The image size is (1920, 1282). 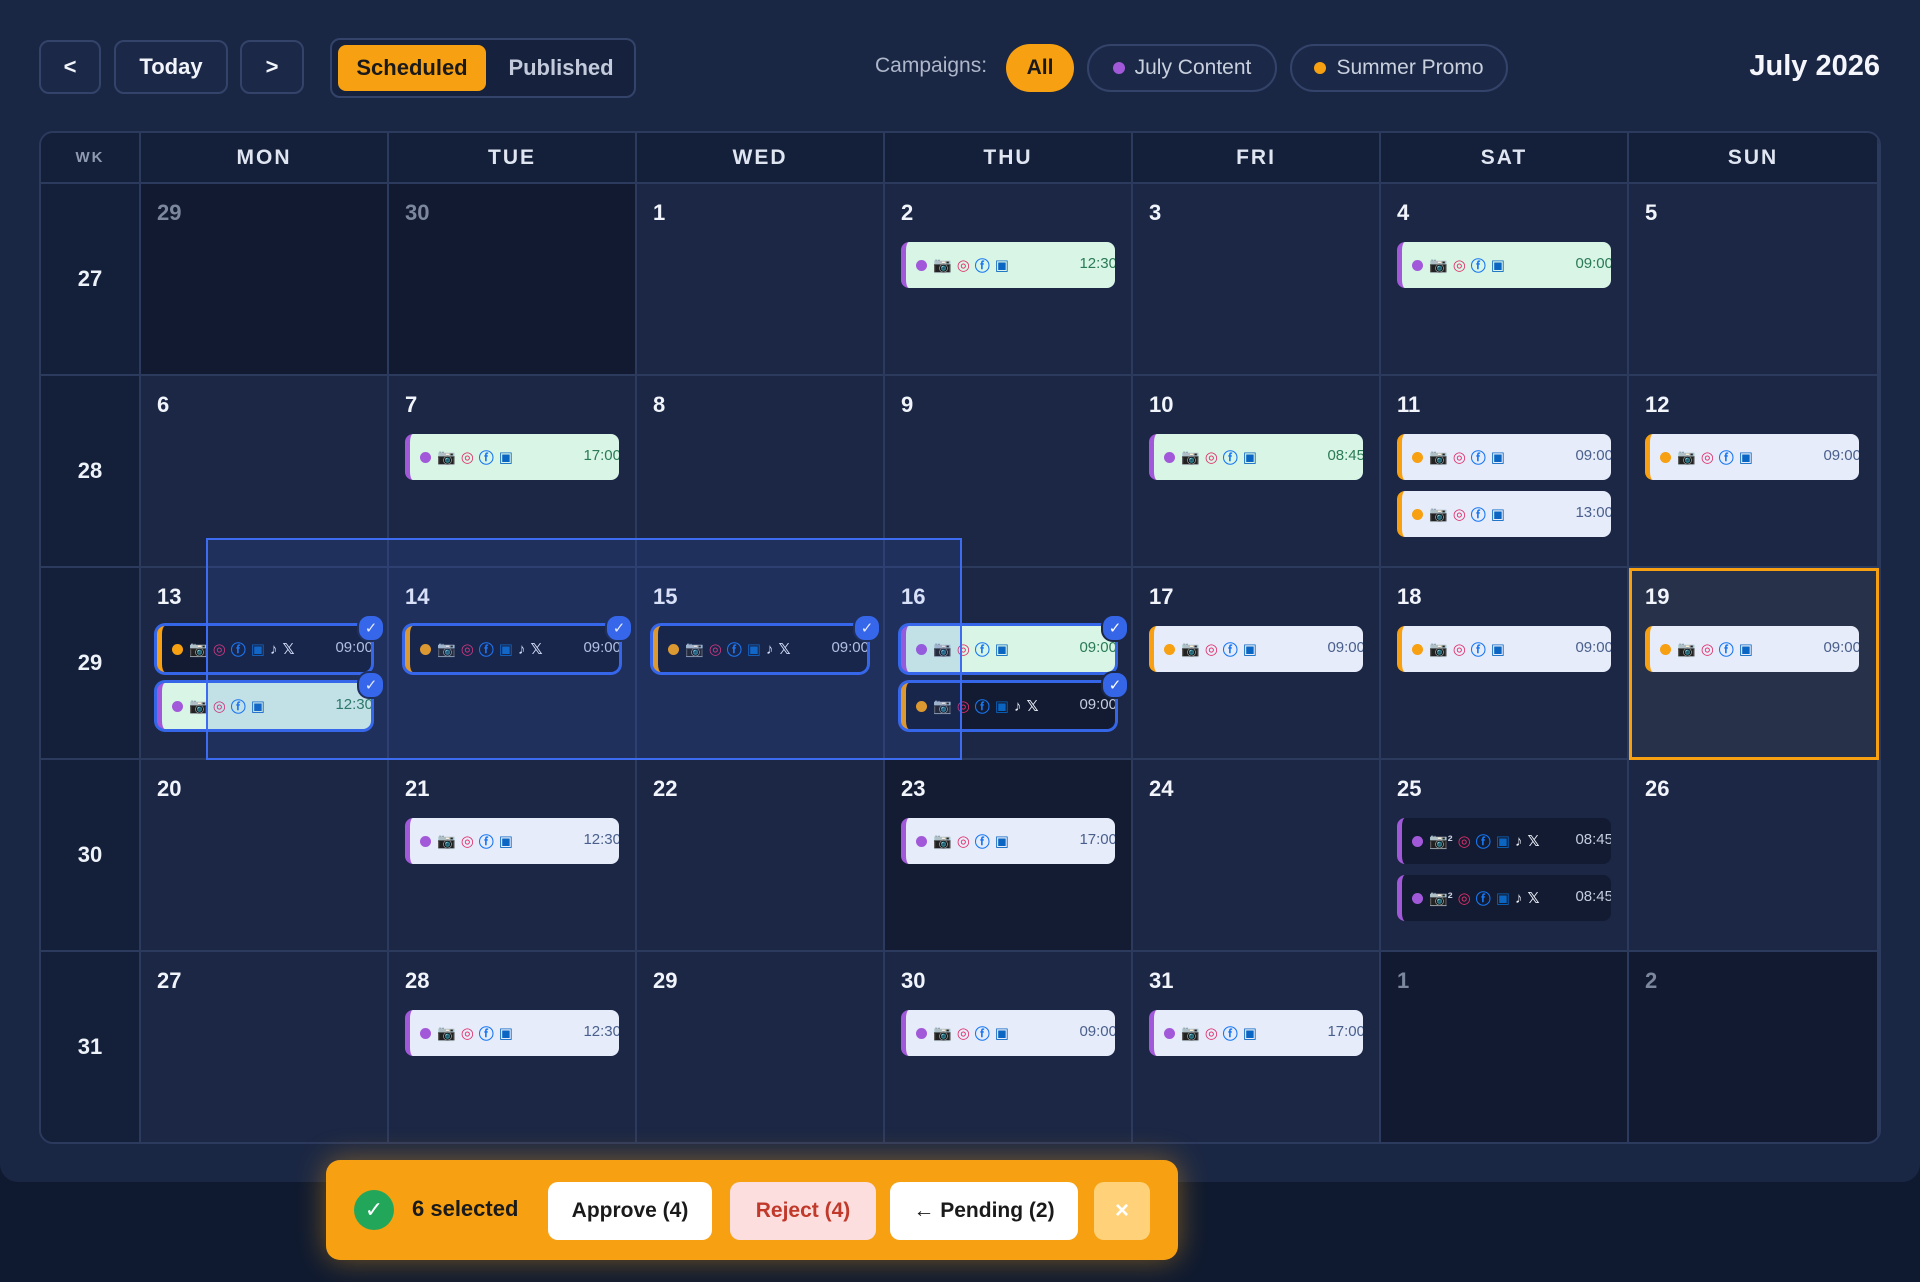 What do you see at coordinates (1409, 788) in the screenshot?
I see `day-number: 25` at bounding box center [1409, 788].